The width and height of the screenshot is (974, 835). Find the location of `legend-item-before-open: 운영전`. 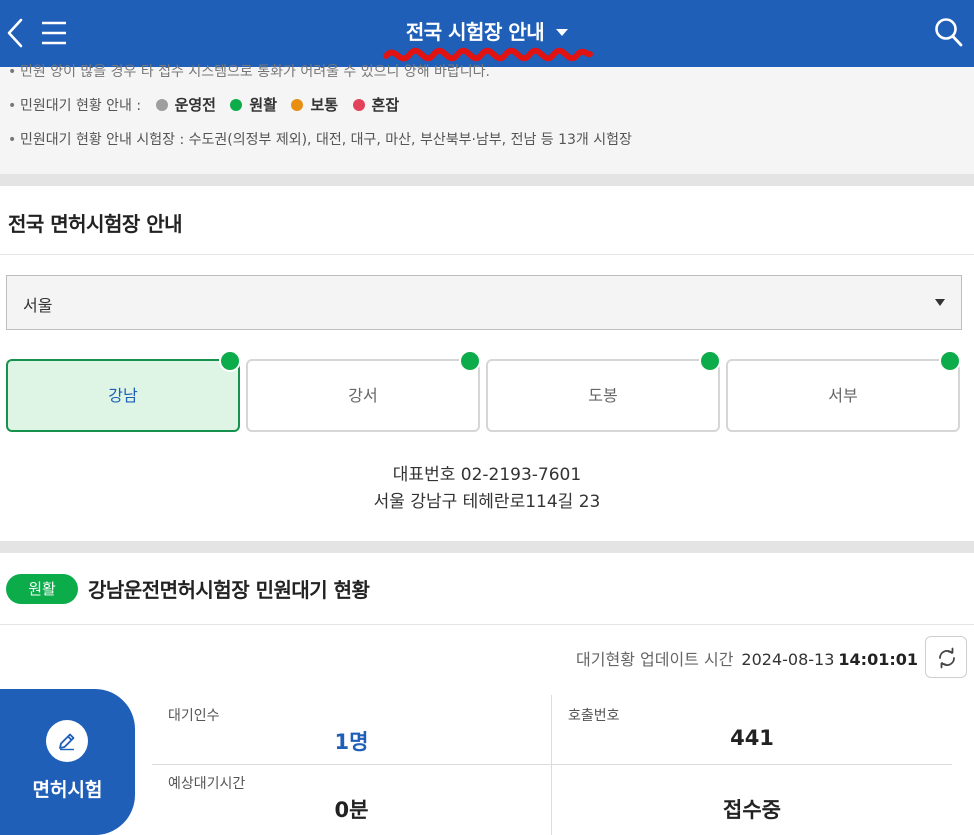

legend-item-before-open: 운영전 is located at coordinates (185, 104).